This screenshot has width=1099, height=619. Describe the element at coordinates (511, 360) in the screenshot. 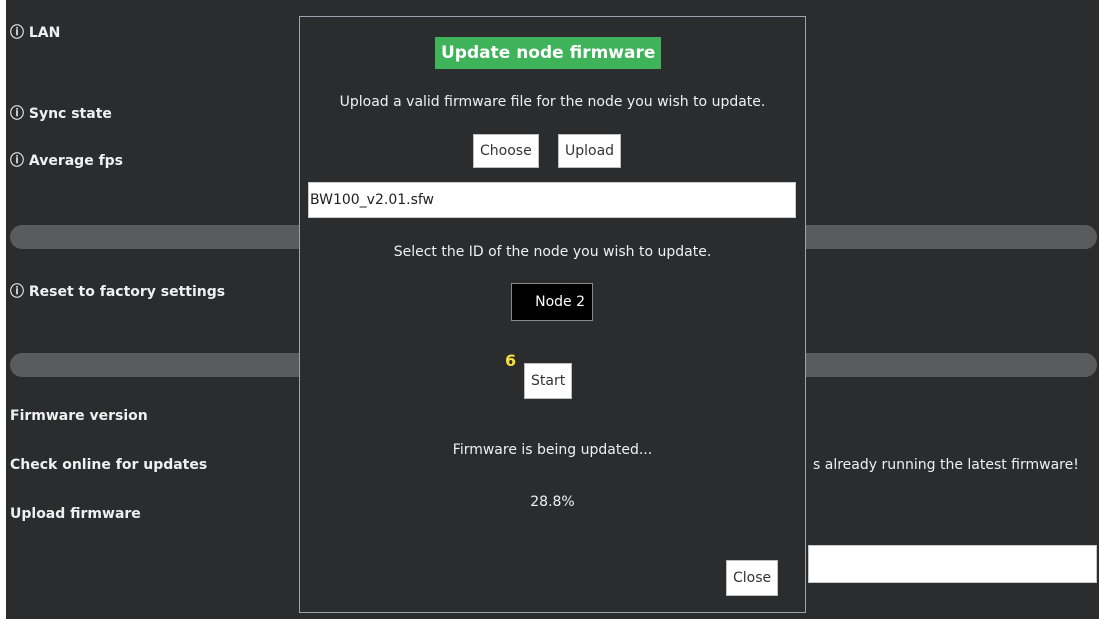

I see `step-number-badge: 6` at that location.